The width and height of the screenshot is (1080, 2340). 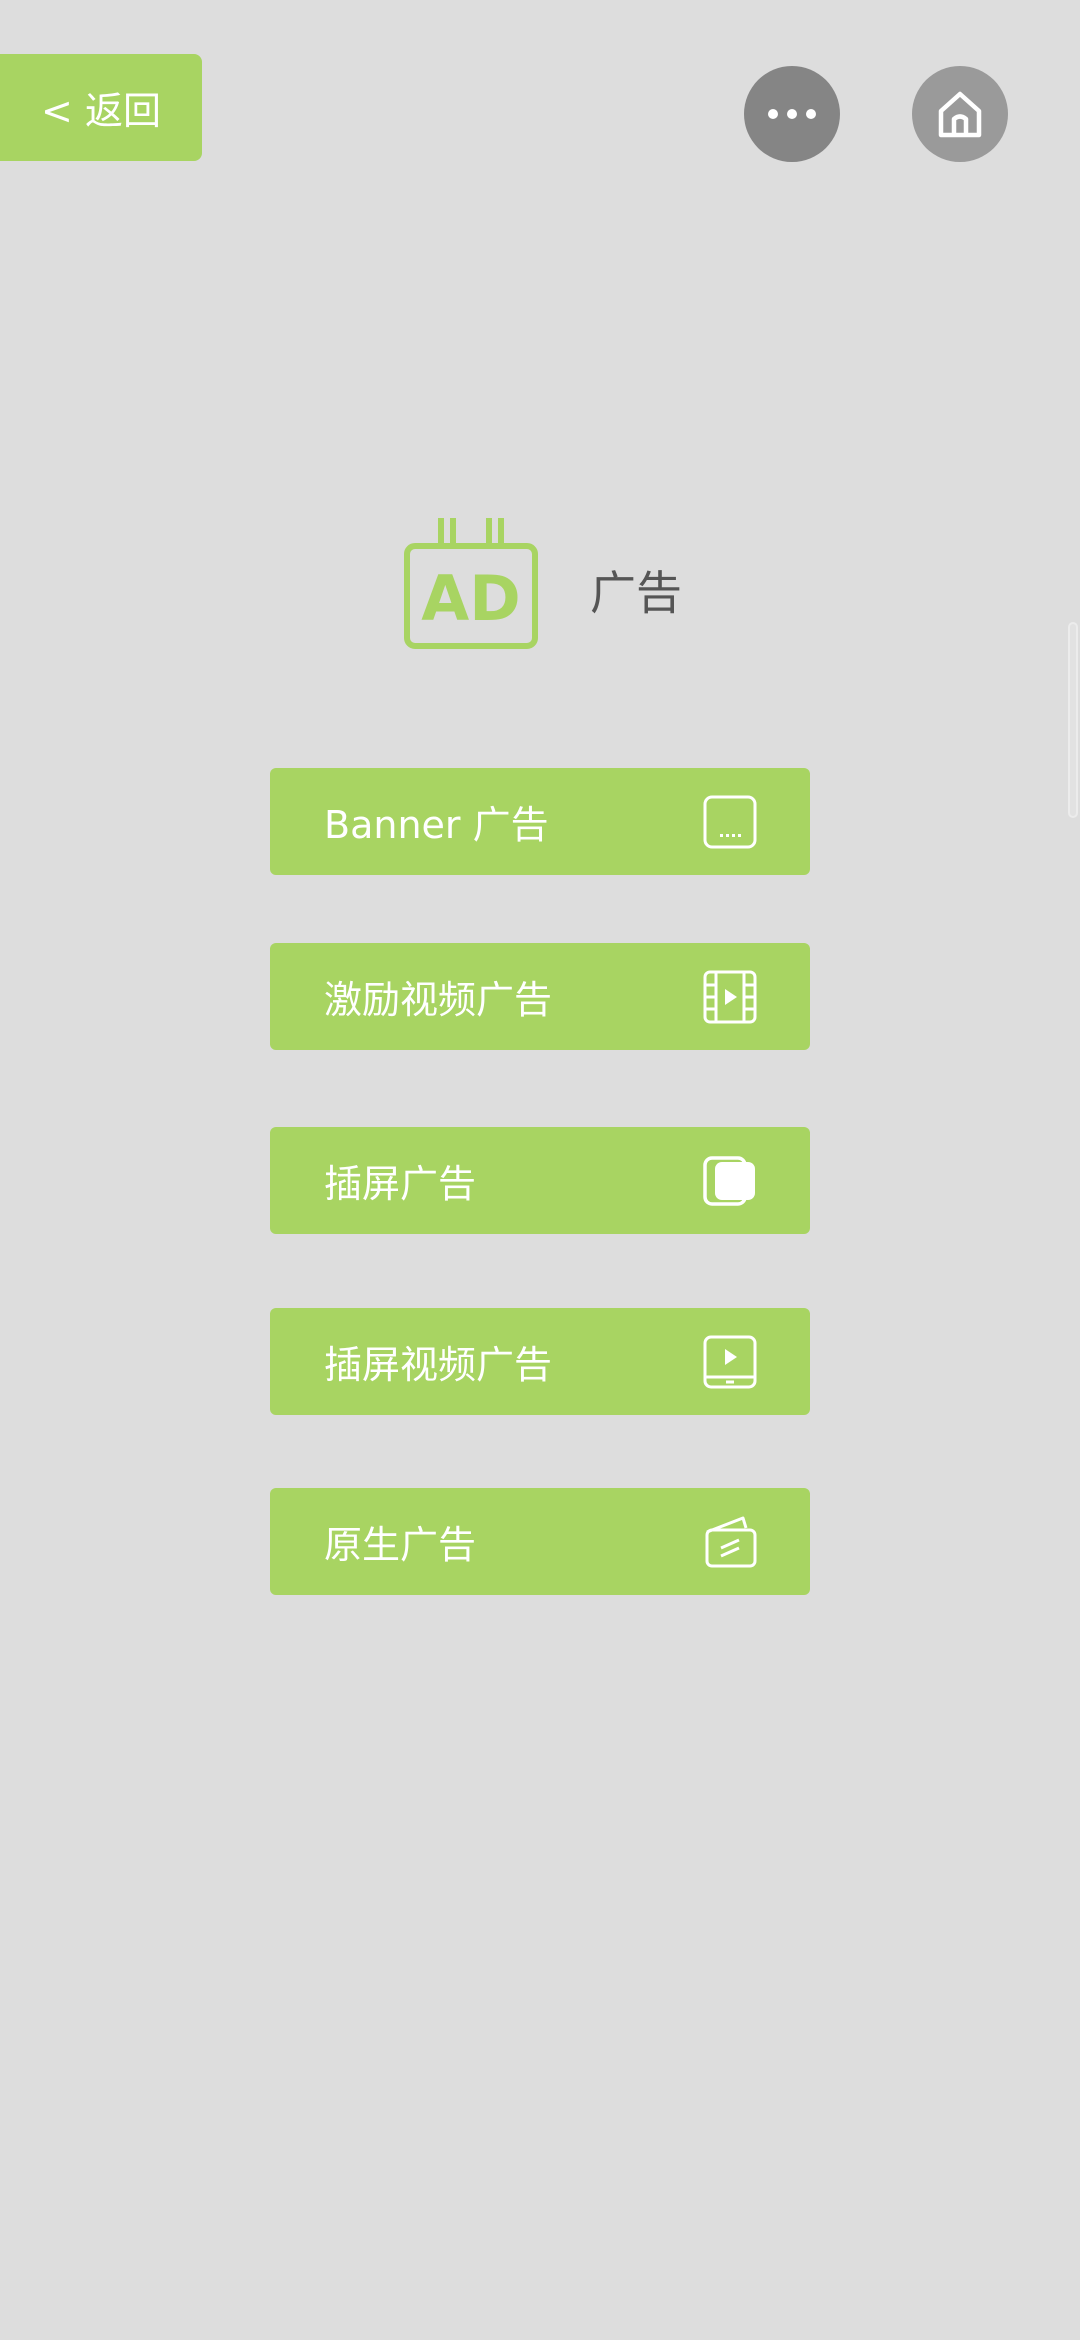 What do you see at coordinates (540, 1180) in the screenshot?
I see `interstitial-ad-button: 插屏广告` at bounding box center [540, 1180].